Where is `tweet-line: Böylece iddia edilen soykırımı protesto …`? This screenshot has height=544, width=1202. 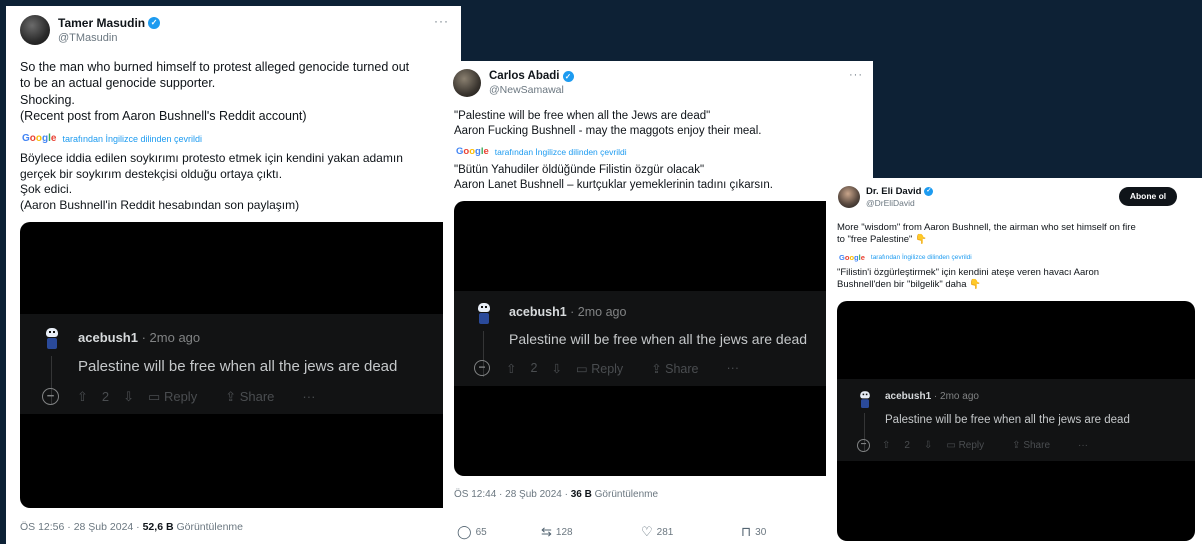 tweet-line: Böylece iddia edilen soykırımı protesto … is located at coordinates (211, 158).